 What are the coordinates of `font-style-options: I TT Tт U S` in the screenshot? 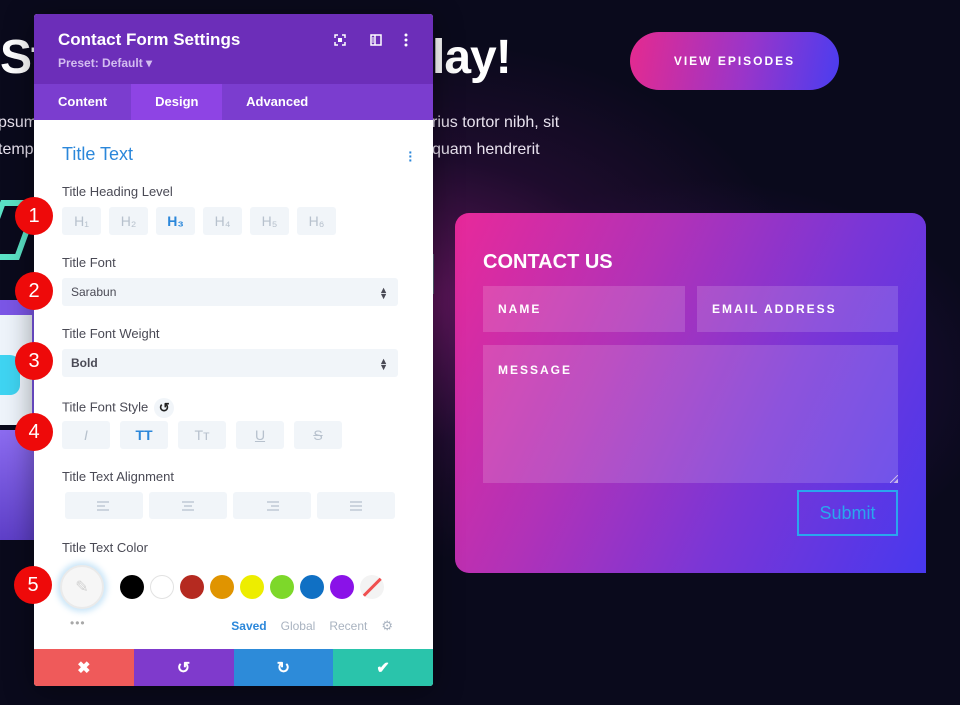 It's located at (202, 435).